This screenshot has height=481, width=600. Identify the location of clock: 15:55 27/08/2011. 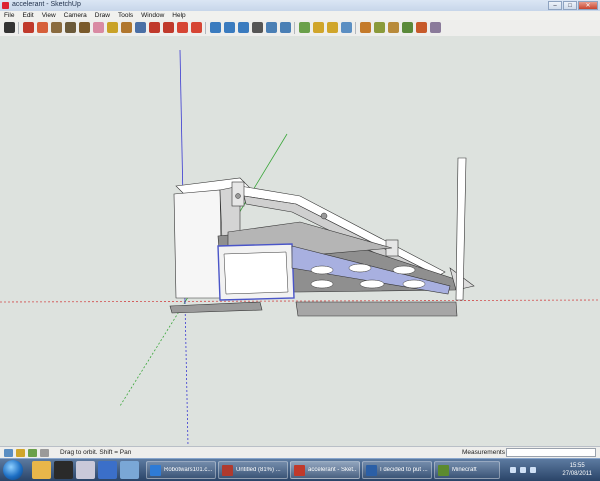
(577, 470).